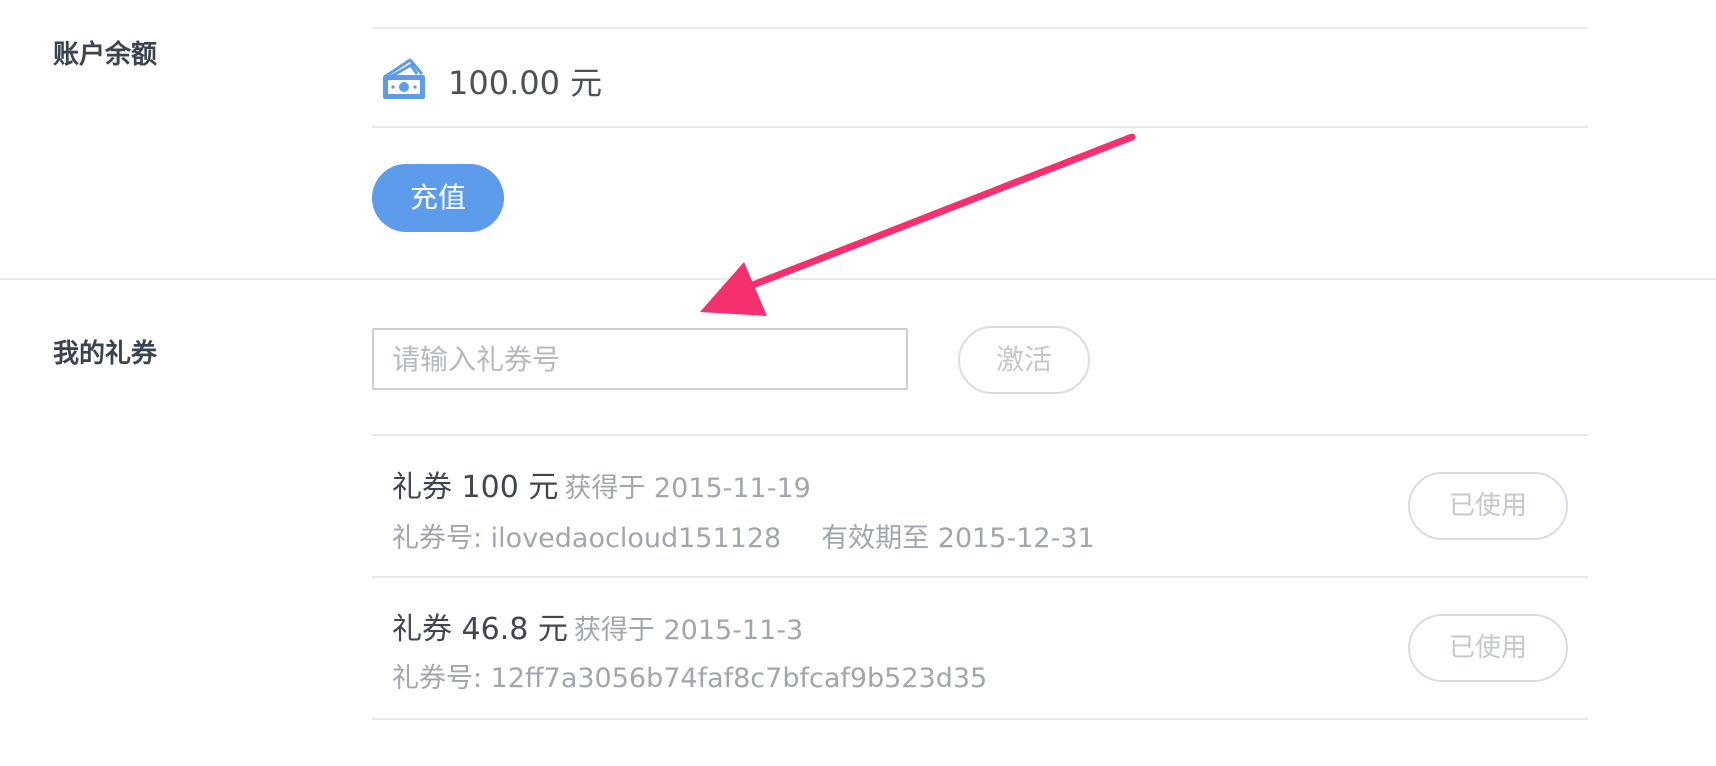 The height and width of the screenshot is (766, 1716). What do you see at coordinates (105, 55) in the screenshot?
I see `balance-section-label: 账户余额` at bounding box center [105, 55].